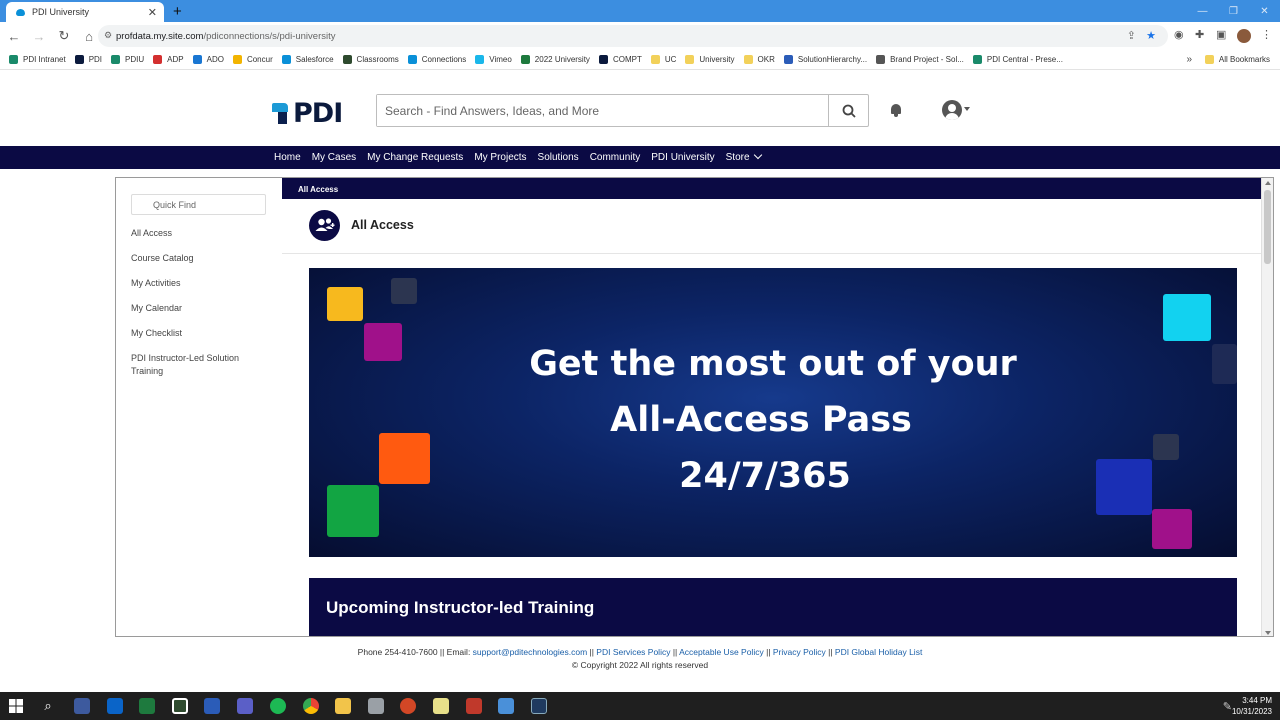  I want to click on bookmark-item: University, so click(710, 59).